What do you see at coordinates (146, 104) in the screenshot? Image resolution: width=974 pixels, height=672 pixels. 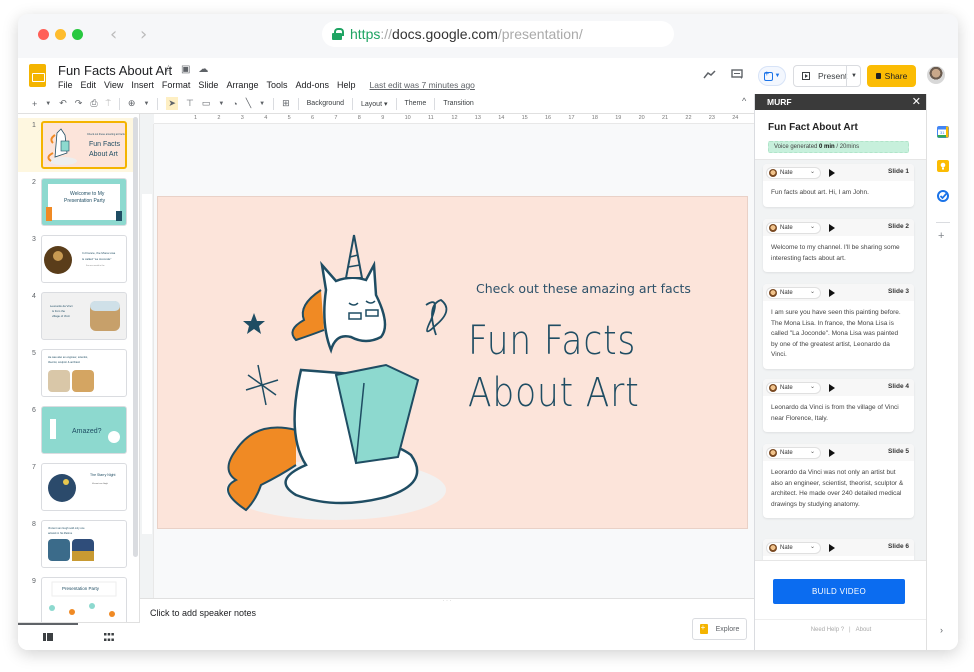 I see `zoom-dropdown: ▼` at bounding box center [146, 104].